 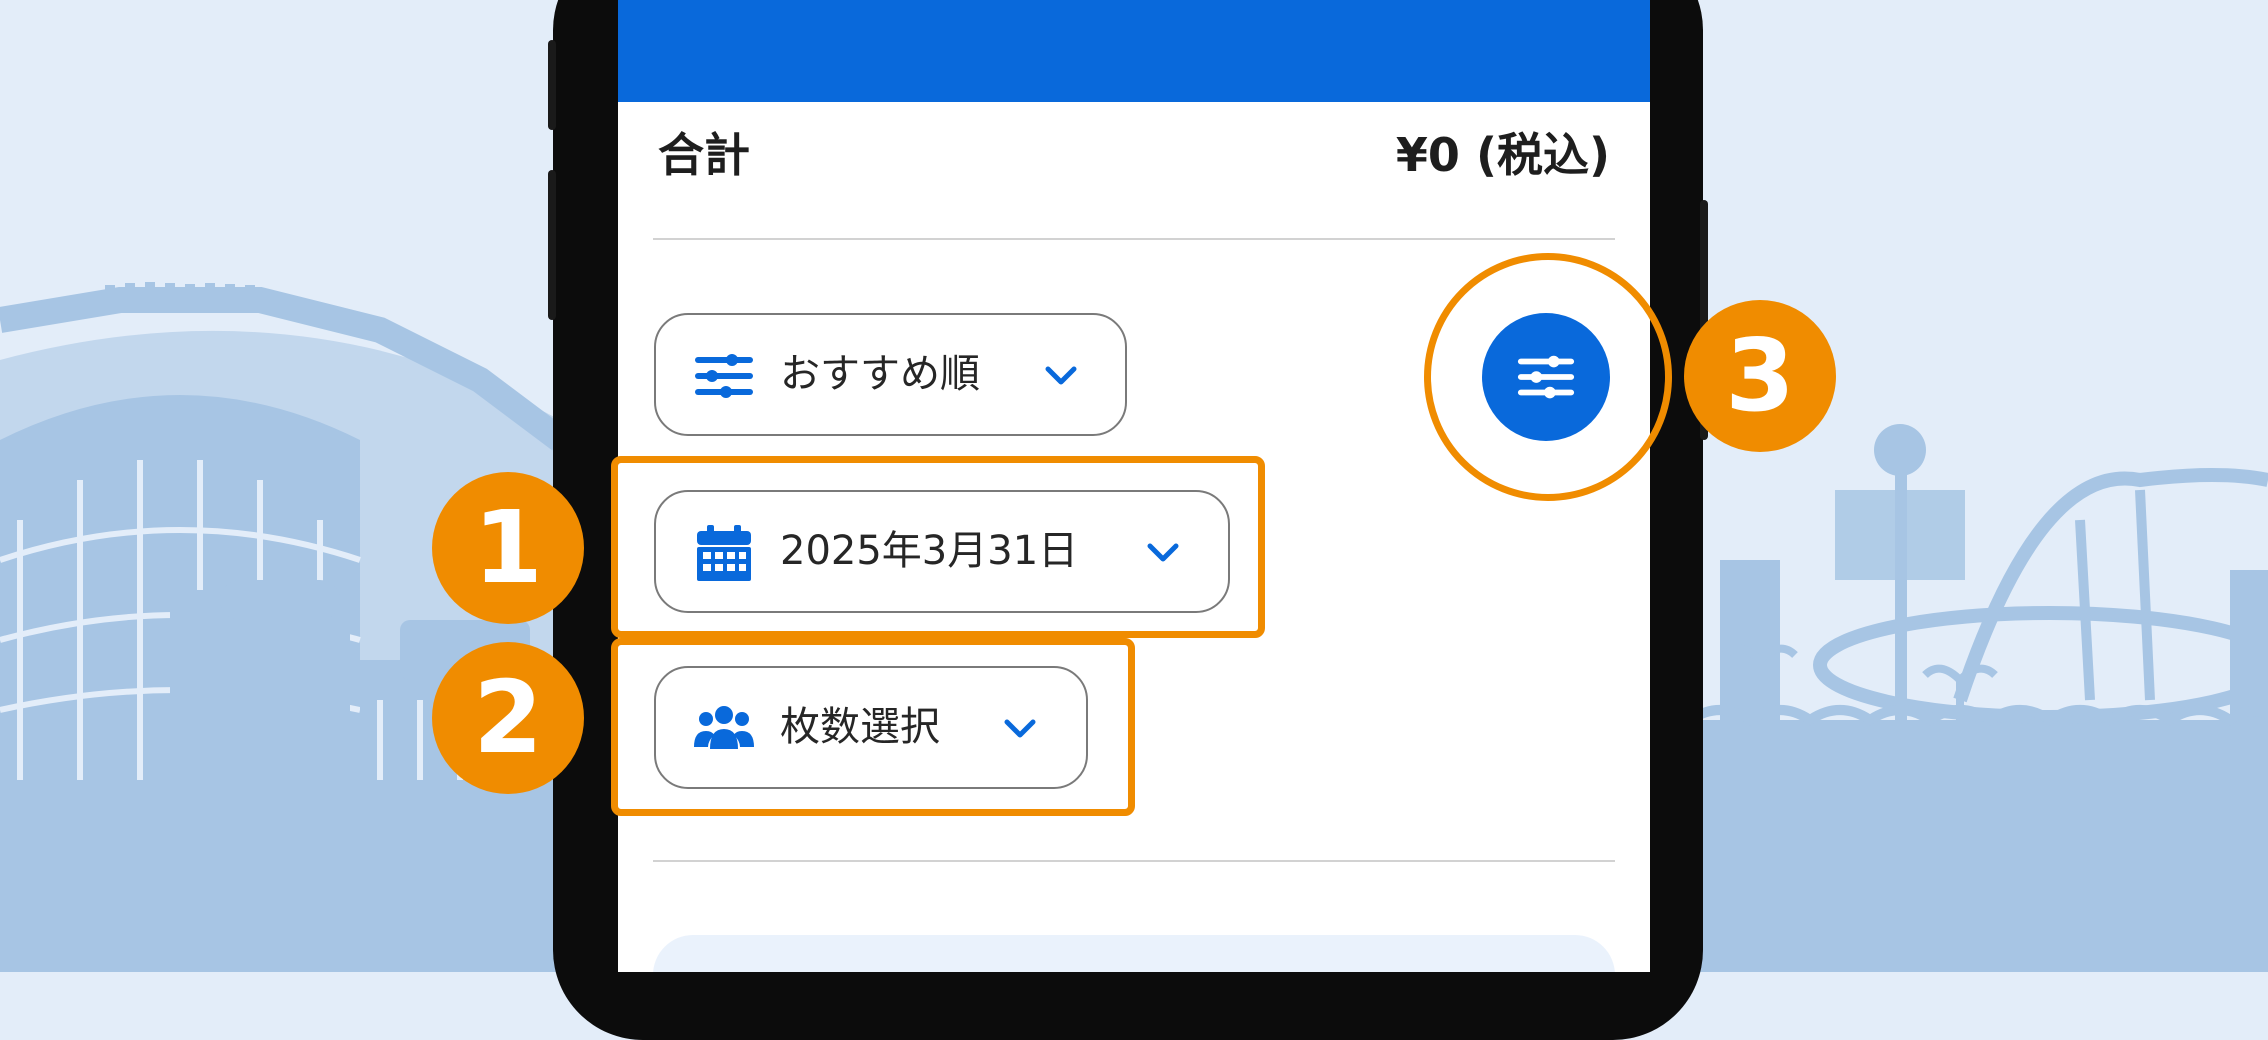 I want to click on sort-dropdown: おすすめ順, so click(x=890, y=374).